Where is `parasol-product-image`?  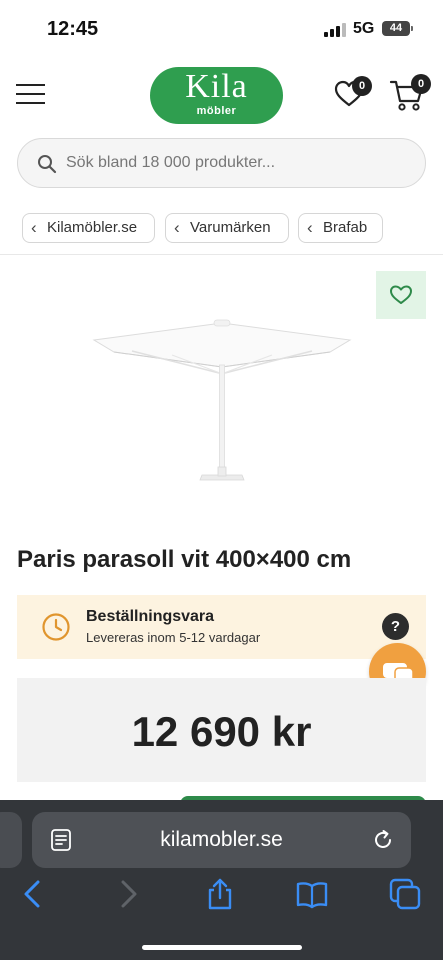 parasol-product-image is located at coordinates (222, 401).